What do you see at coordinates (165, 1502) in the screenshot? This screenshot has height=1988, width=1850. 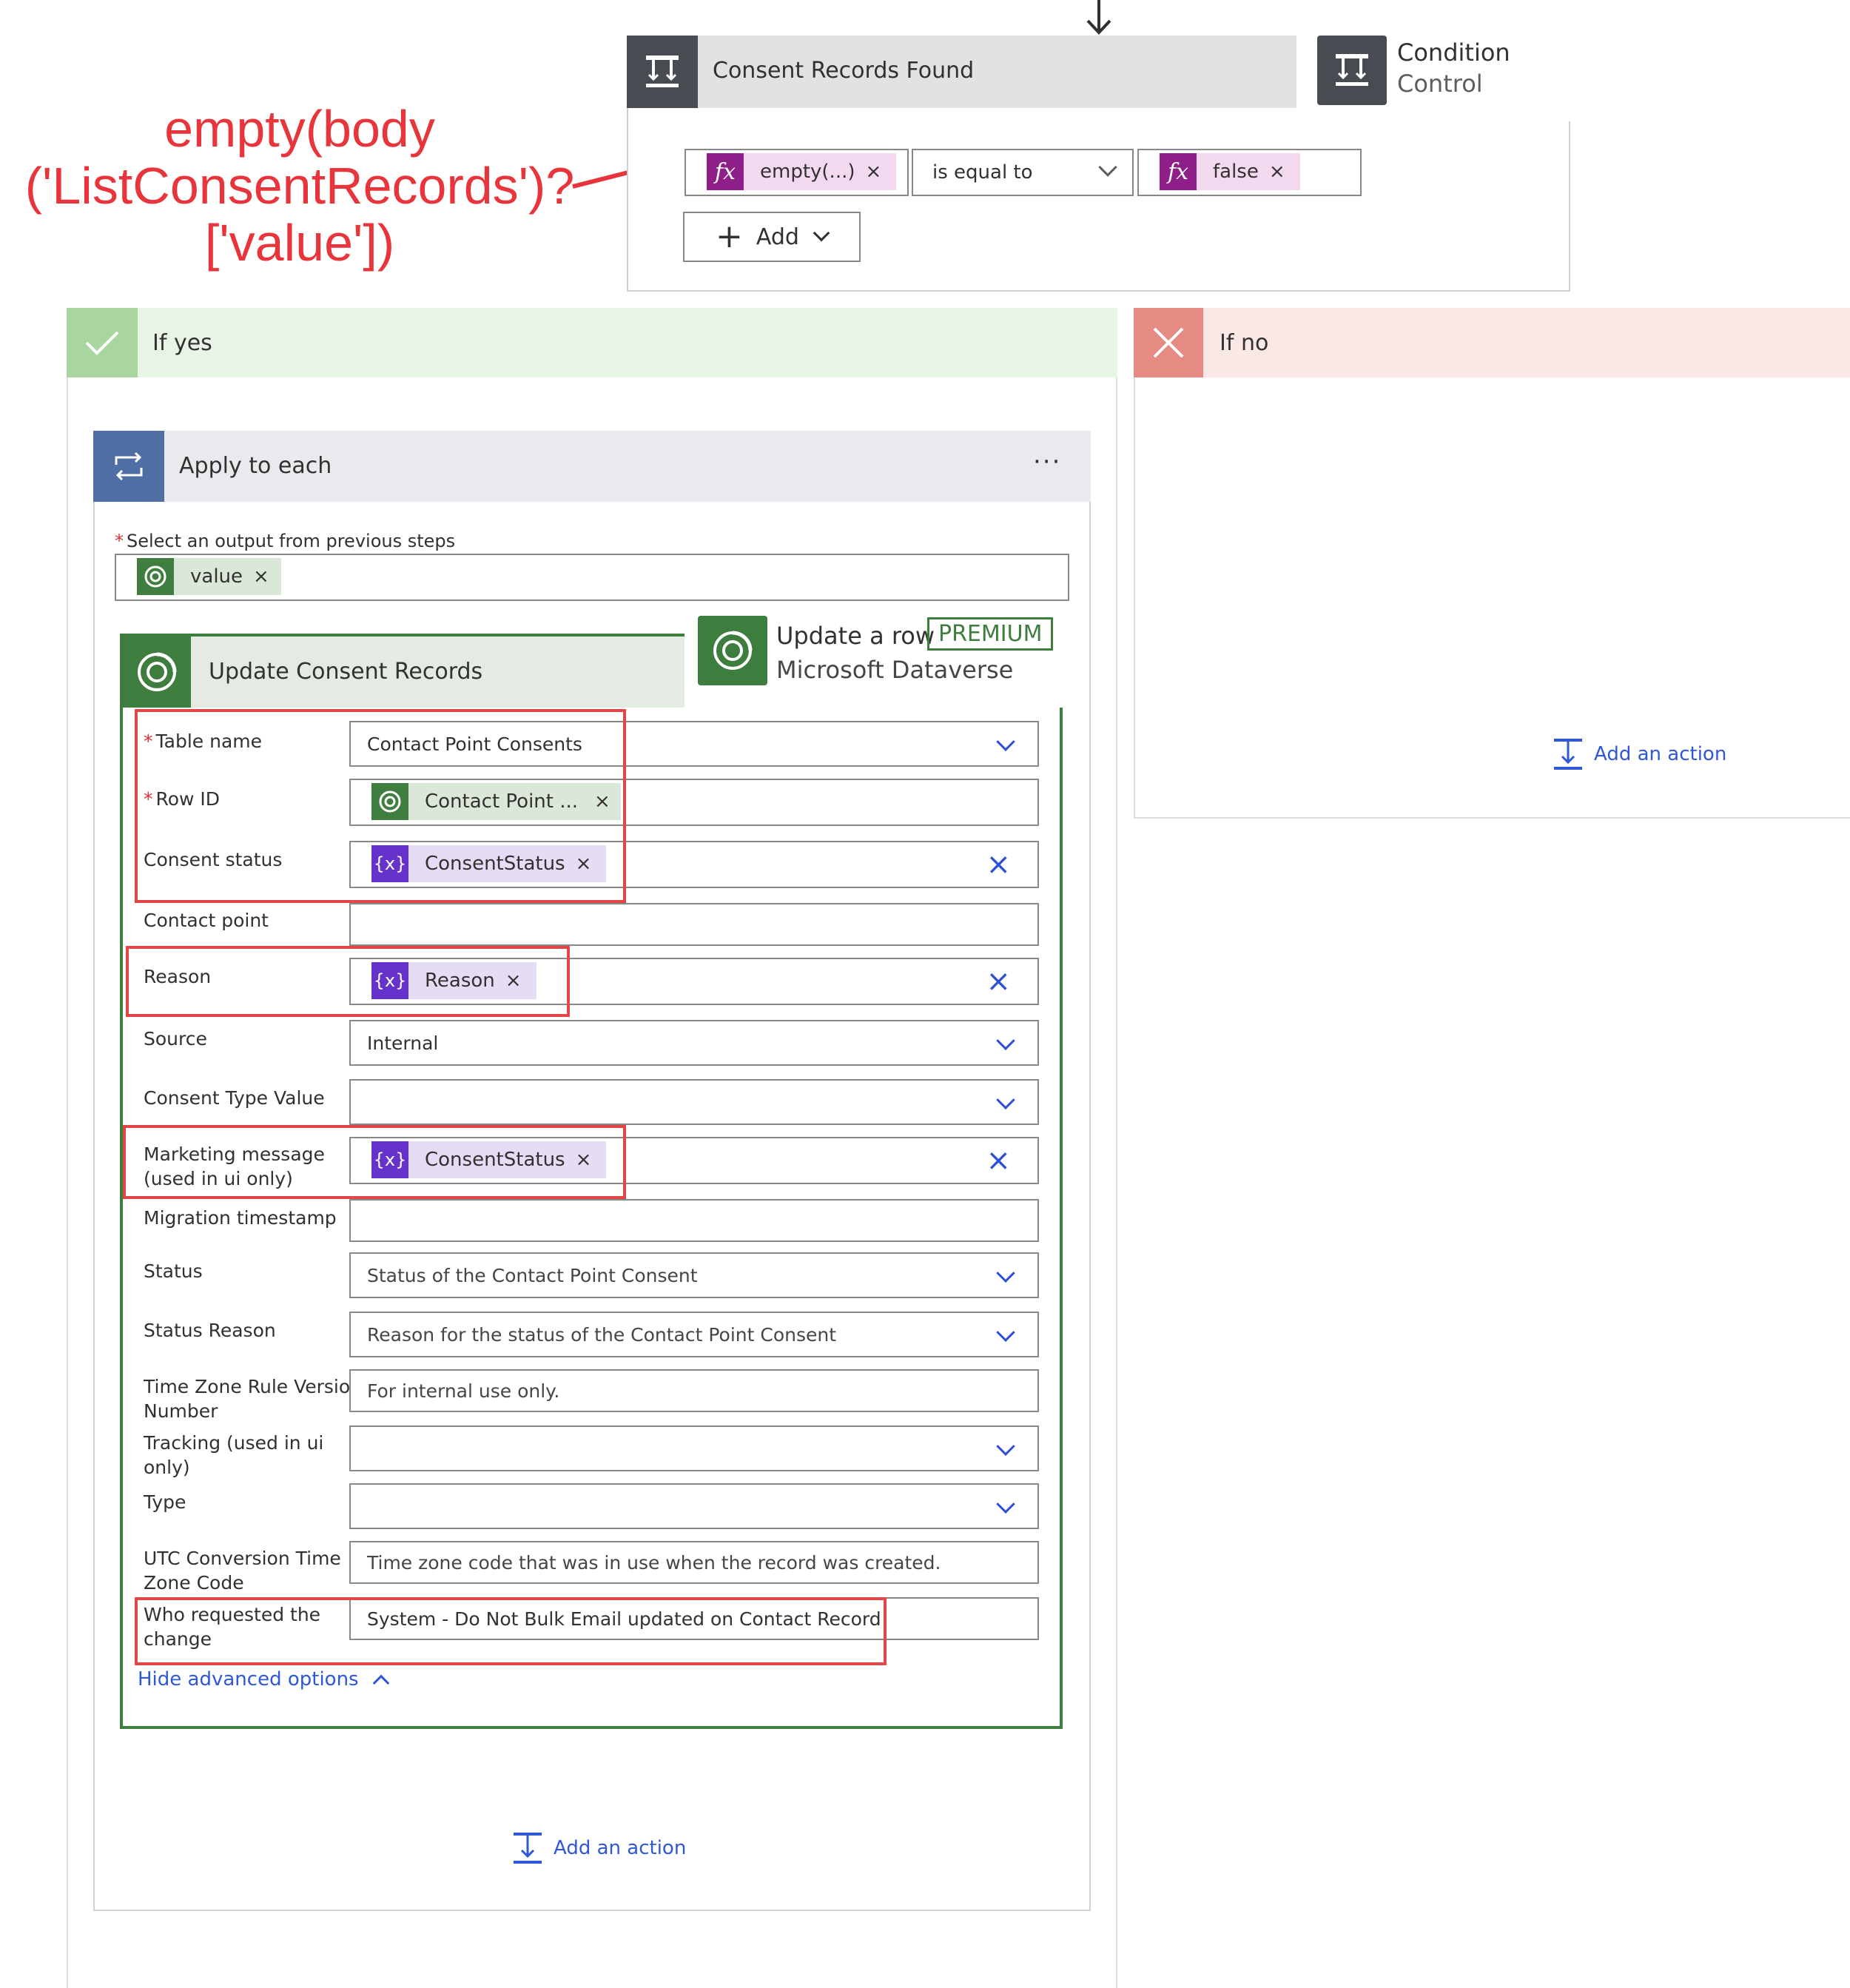 I see `type-label: Type` at bounding box center [165, 1502].